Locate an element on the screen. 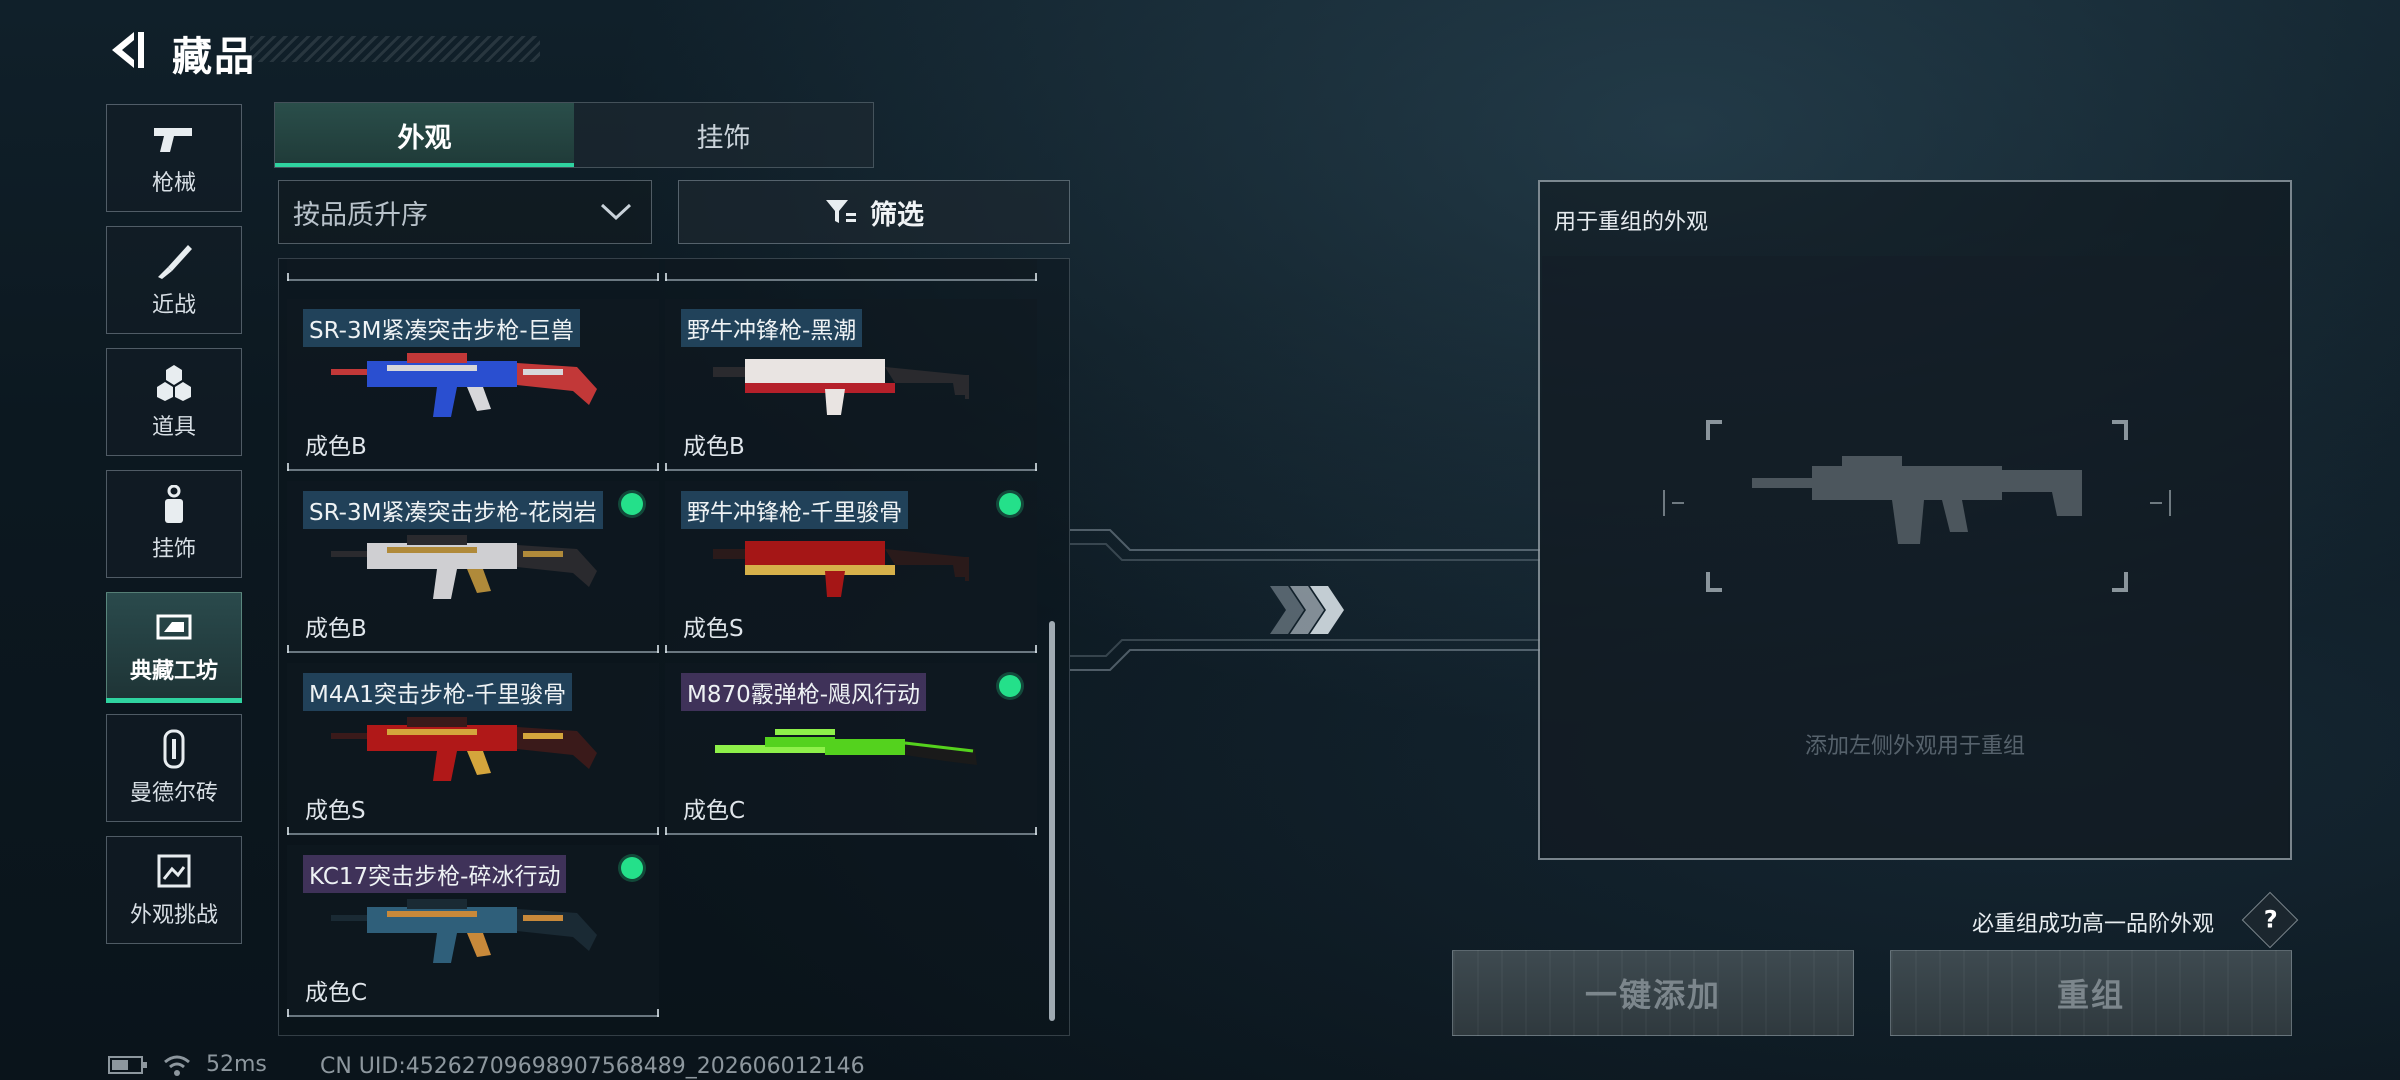 The height and width of the screenshot is (1080, 2400). list-scrollbar is located at coordinates (1052, 821).